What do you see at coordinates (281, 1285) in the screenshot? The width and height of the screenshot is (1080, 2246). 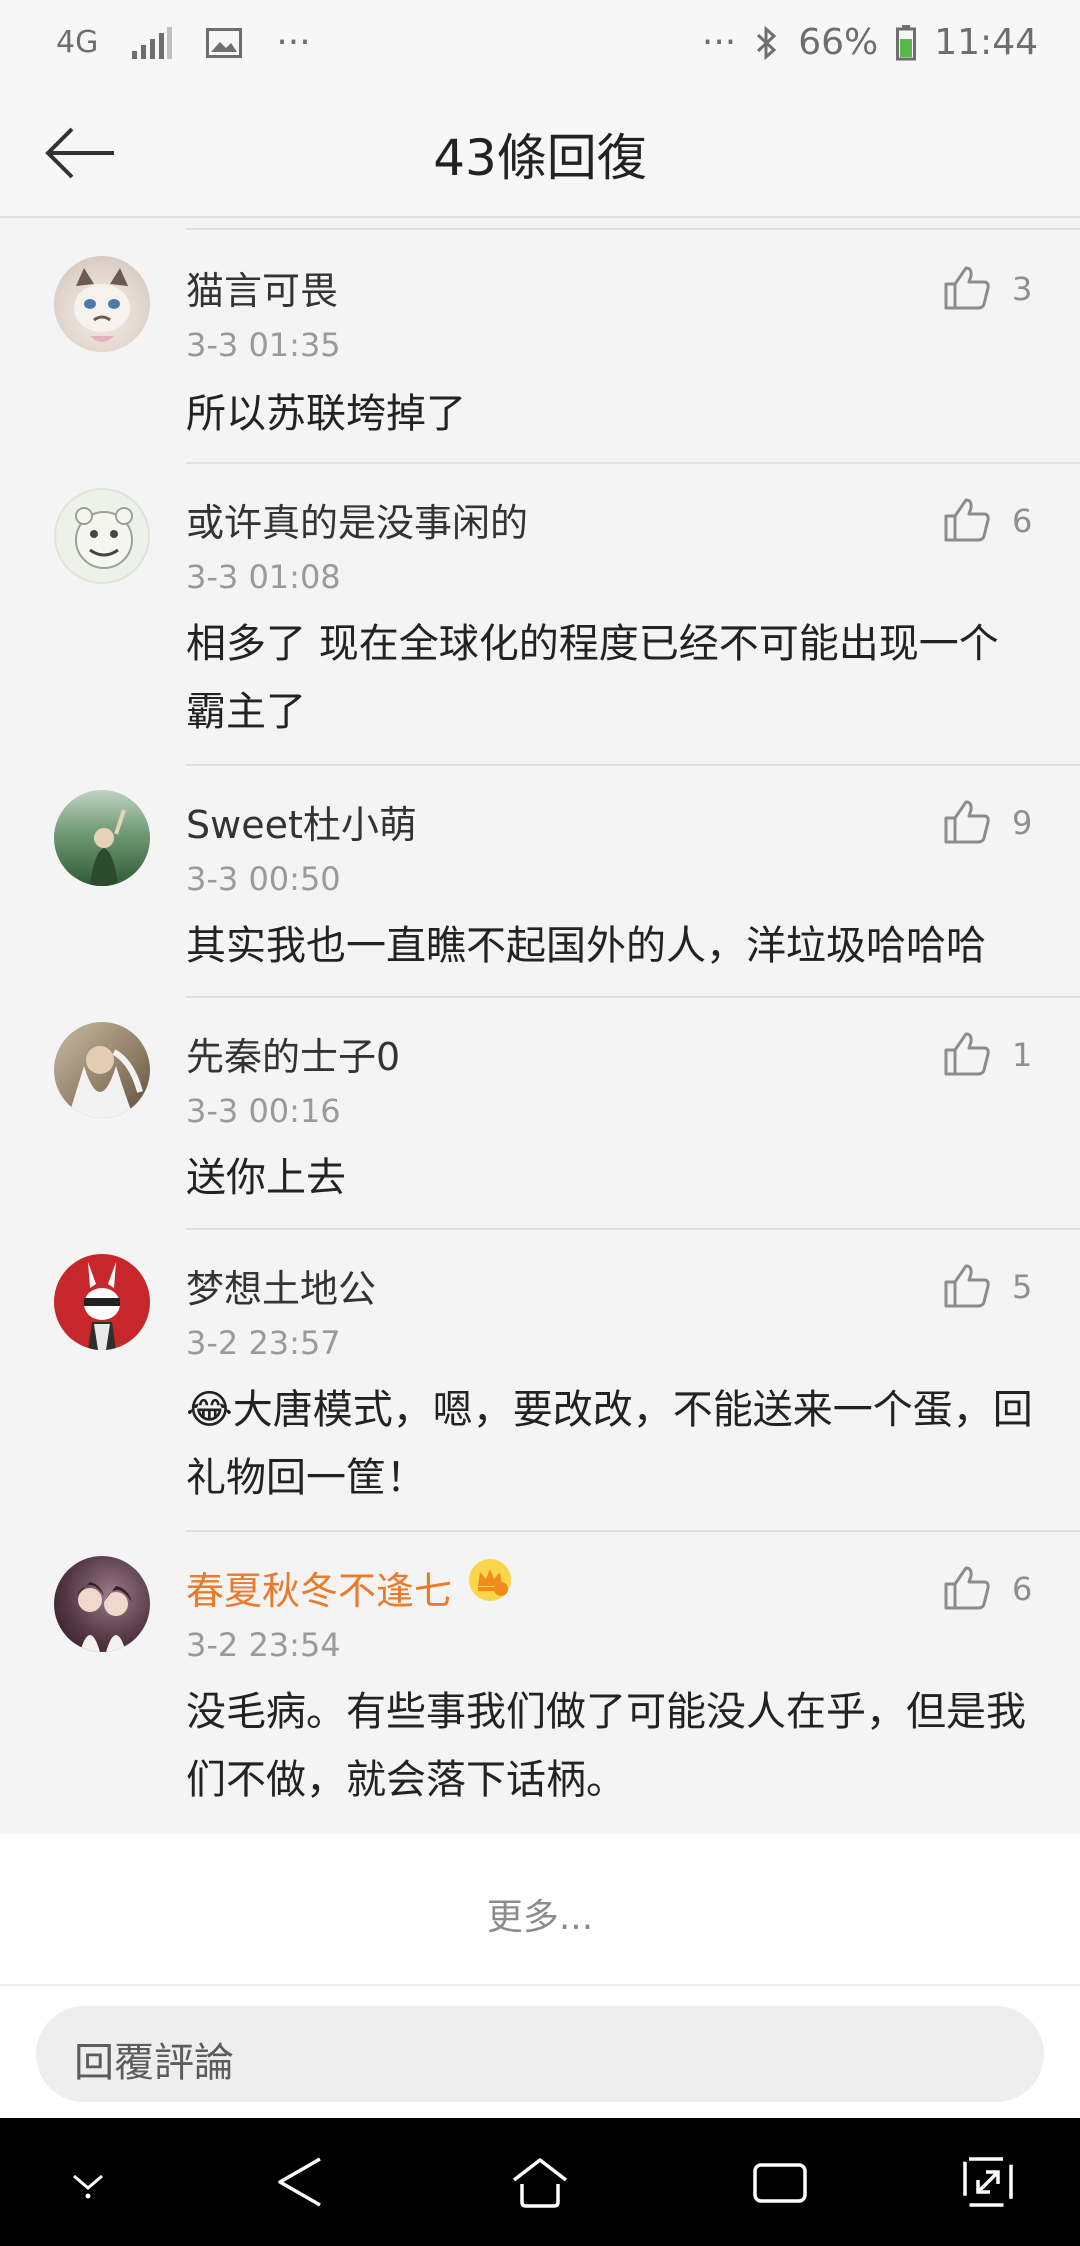 I see `reply-author: 梦想土地公` at bounding box center [281, 1285].